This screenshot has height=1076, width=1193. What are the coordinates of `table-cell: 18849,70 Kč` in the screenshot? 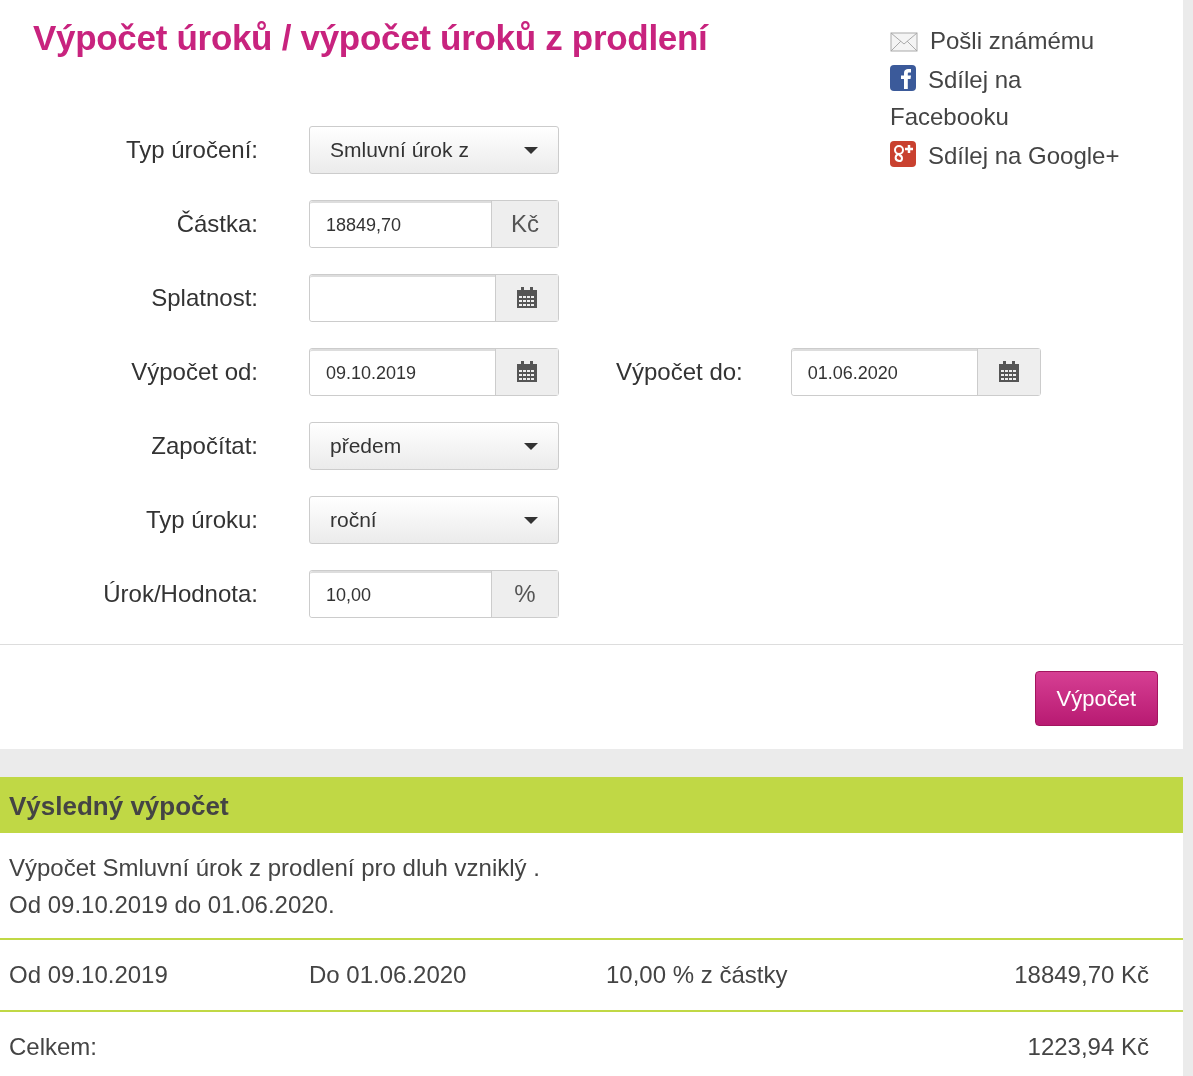 It's located at (1081, 975).